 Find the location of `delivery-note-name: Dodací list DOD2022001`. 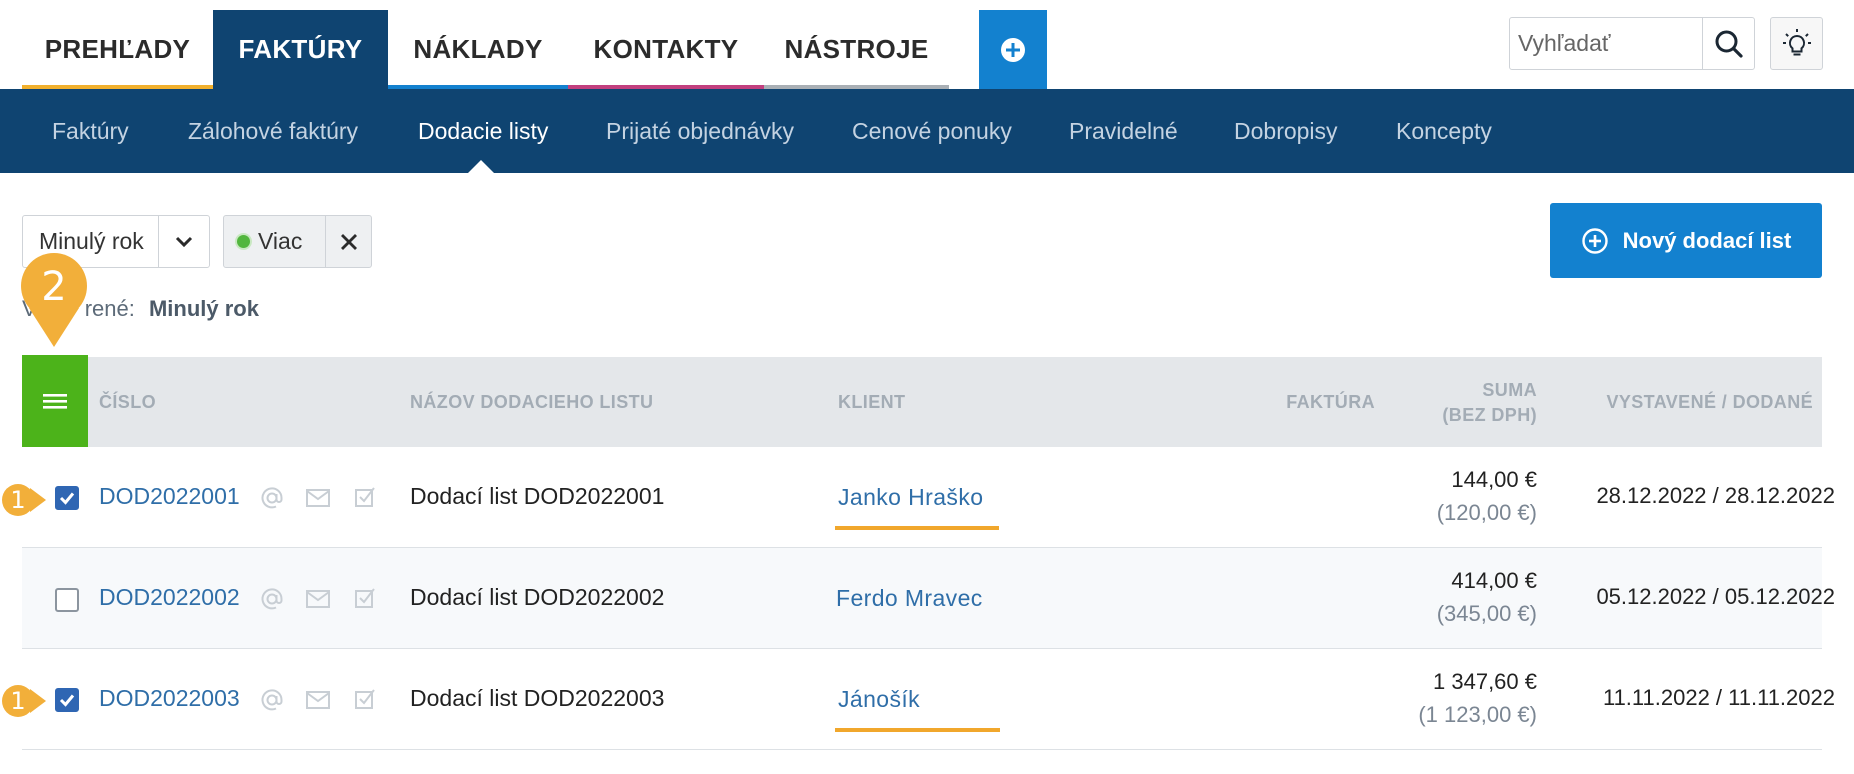

delivery-note-name: Dodací list DOD2022001 is located at coordinates (537, 496).